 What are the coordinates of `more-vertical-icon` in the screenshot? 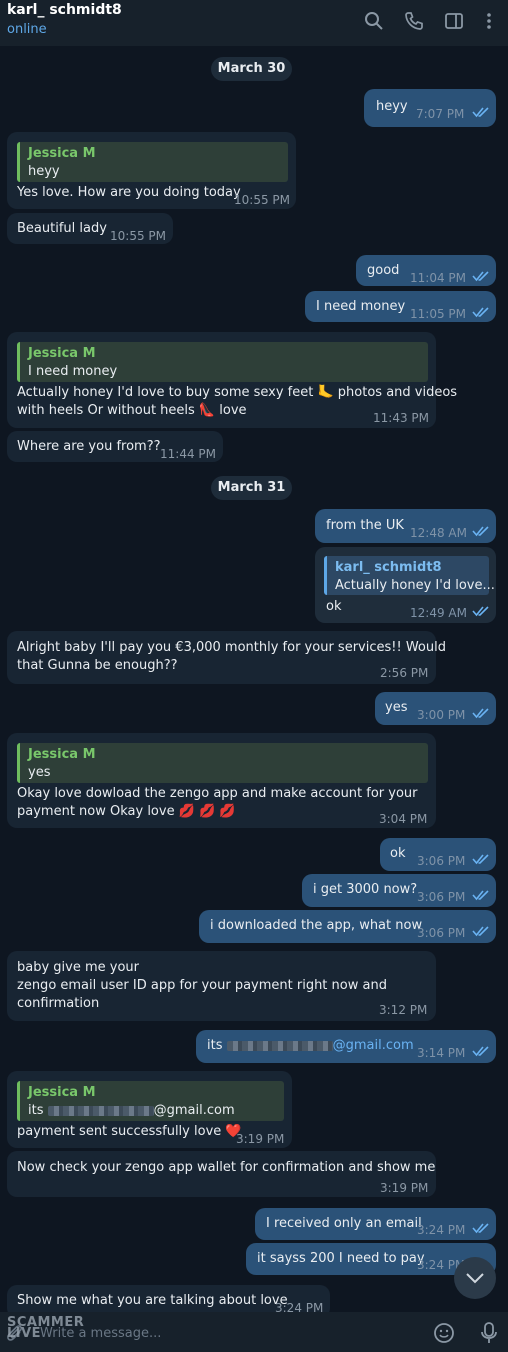 It's located at (489, 21).